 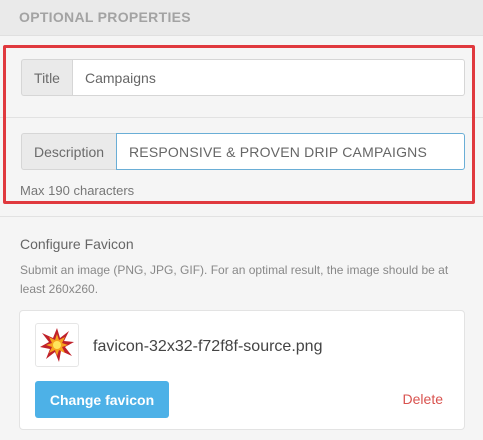 What do you see at coordinates (77, 244) in the screenshot?
I see `favicon-heading: Configure Favicon` at bounding box center [77, 244].